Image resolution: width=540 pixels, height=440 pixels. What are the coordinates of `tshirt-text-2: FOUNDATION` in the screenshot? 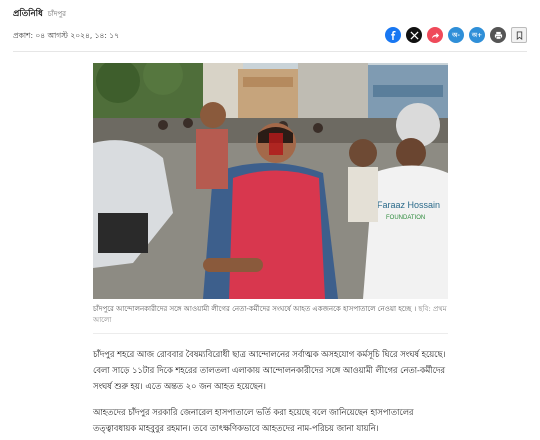 It's located at (405, 218).